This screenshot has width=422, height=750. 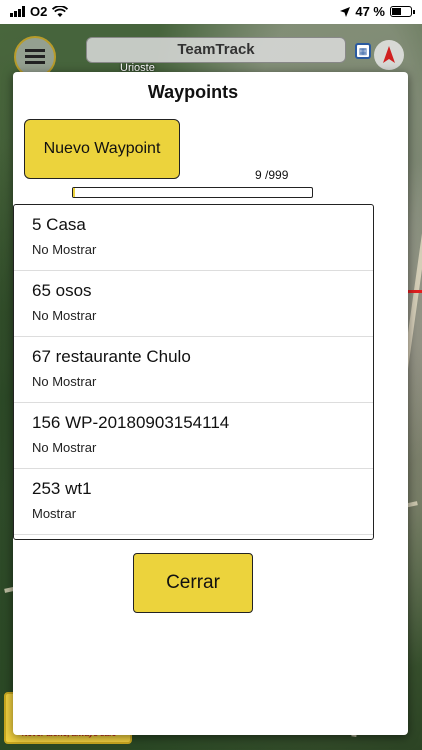 I want to click on app-title: TeamTrack, so click(x=216, y=50).